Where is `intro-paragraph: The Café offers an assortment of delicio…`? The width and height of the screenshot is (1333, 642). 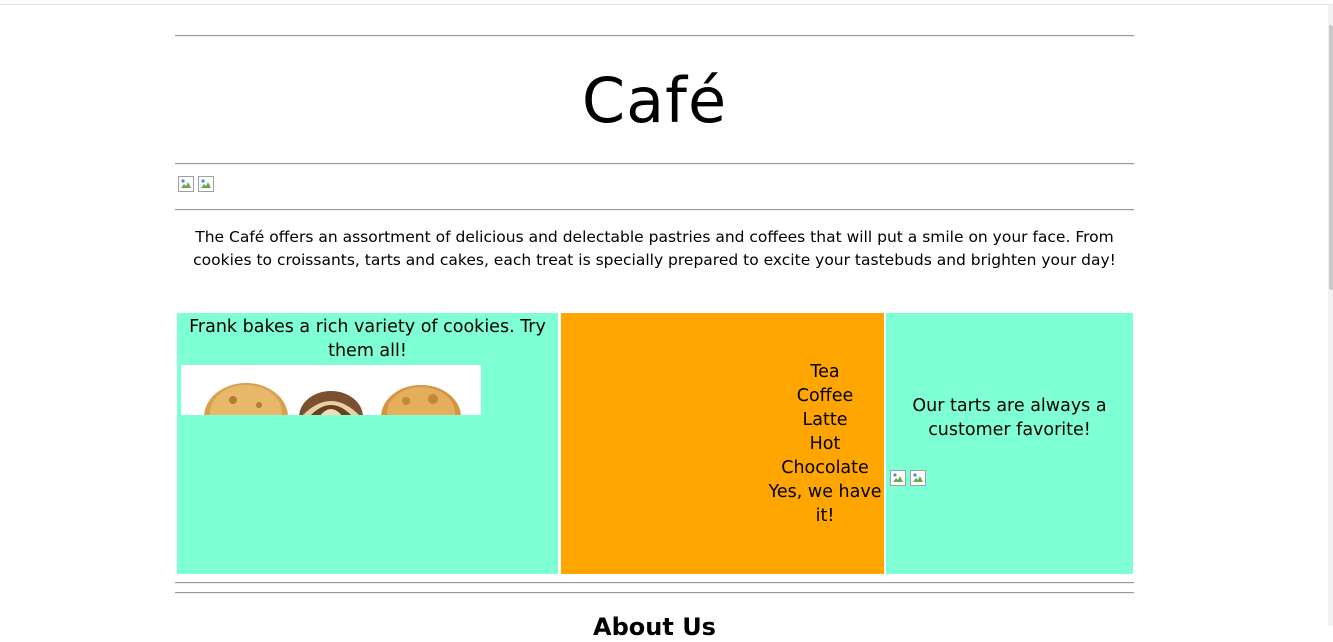
intro-paragraph: The Café offers an assortment of delicio… is located at coordinates (654, 248).